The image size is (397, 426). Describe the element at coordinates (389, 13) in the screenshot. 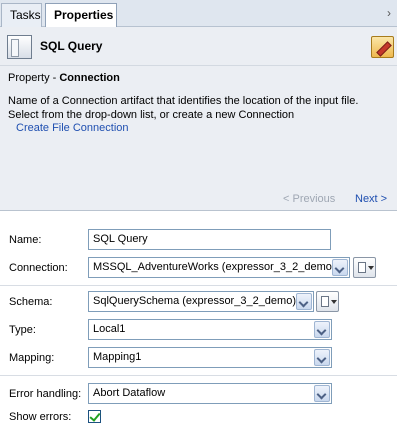

I see `tab-overflow-icon: ›` at that location.